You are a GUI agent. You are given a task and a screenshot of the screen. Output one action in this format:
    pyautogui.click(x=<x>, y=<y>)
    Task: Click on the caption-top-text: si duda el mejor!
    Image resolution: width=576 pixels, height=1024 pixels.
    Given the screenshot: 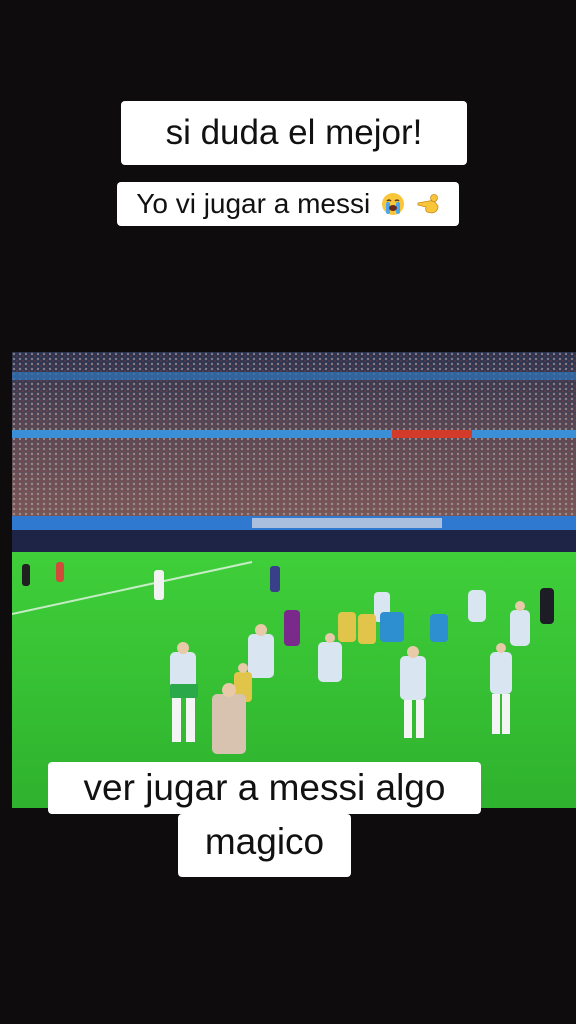 What is the action you would take?
    pyautogui.click(x=294, y=132)
    